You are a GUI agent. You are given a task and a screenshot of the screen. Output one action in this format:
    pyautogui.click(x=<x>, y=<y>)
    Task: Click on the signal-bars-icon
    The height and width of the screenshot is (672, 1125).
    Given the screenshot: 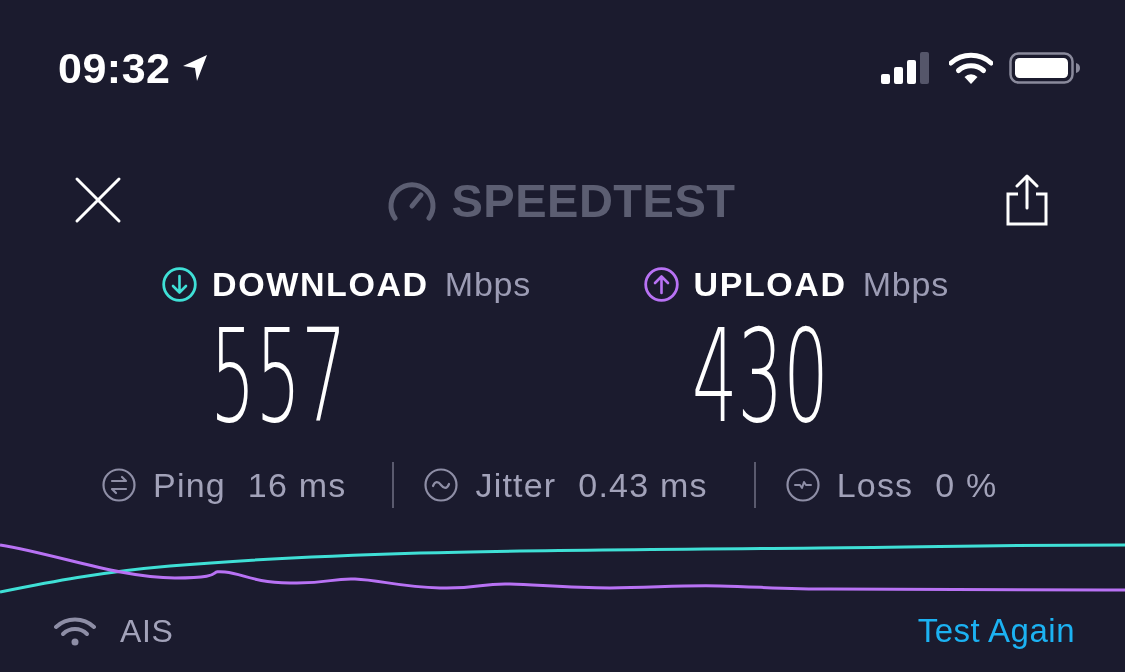 What is the action you would take?
    pyautogui.click(x=906, y=68)
    